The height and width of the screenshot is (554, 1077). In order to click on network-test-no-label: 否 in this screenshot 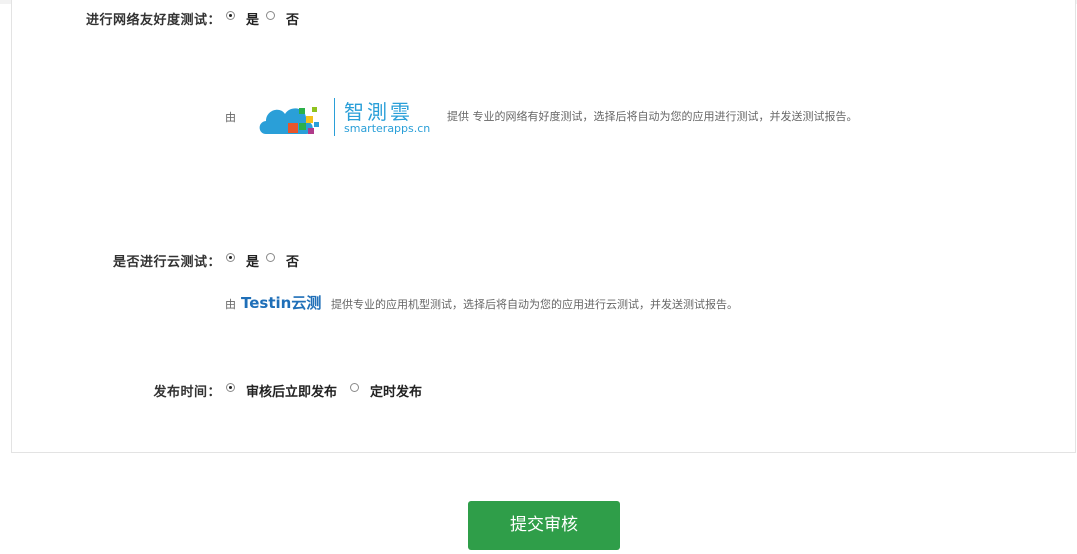, I will do `click(292, 18)`.